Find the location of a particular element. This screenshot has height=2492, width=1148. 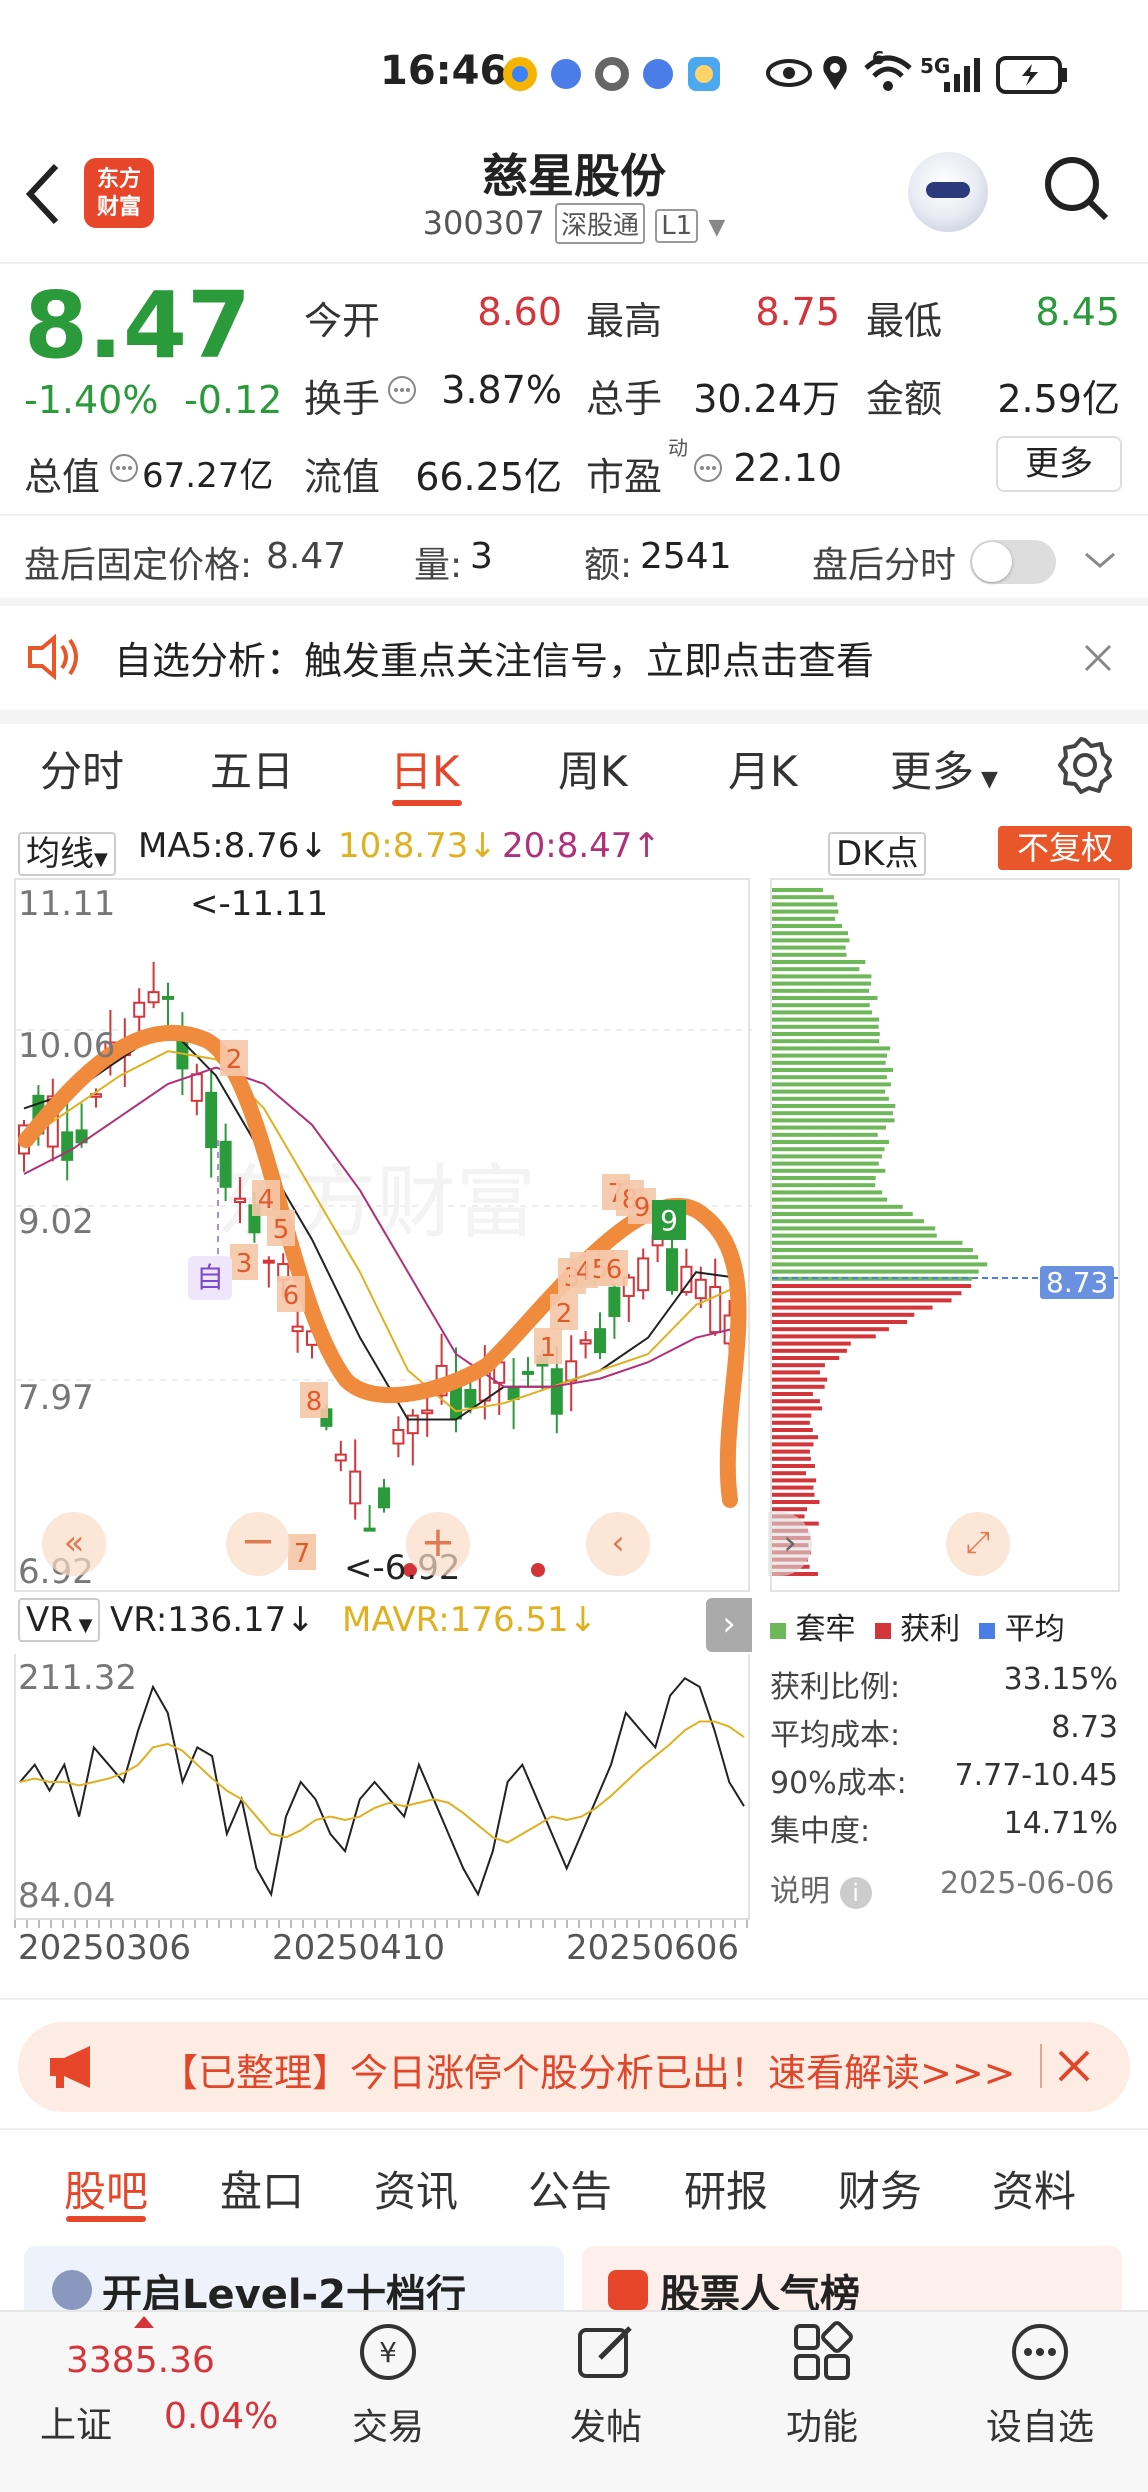

tab-profile: 资料 is located at coordinates (1034, 2188).